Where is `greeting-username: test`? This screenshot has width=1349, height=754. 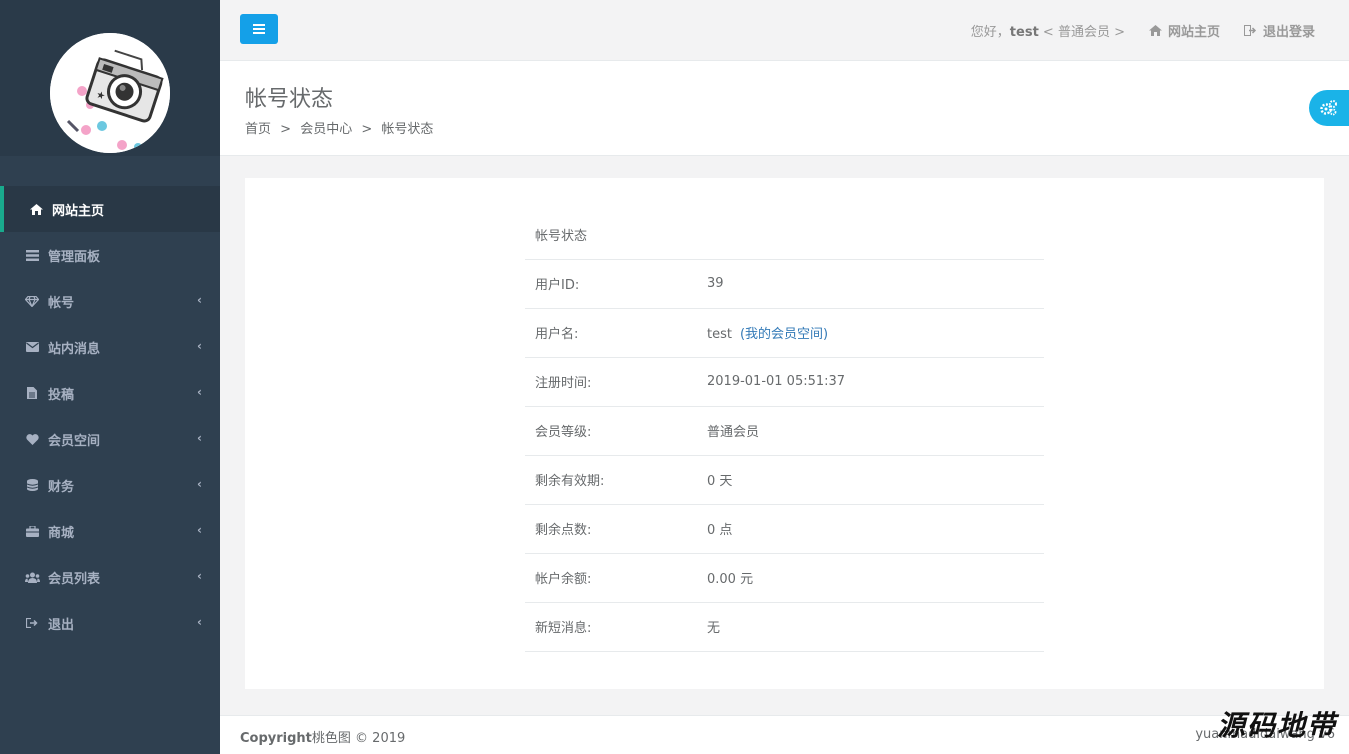 greeting-username: test is located at coordinates (1024, 32).